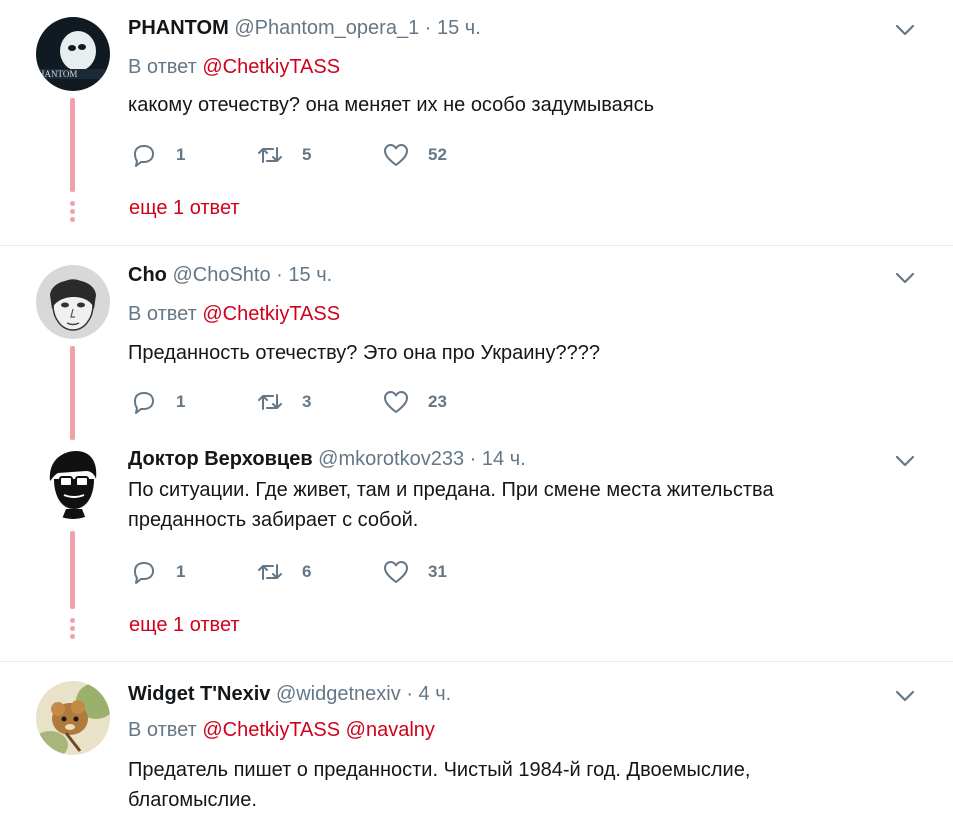 Image resolution: width=953 pixels, height=819 pixels. I want to click on like-button: 23, so click(414, 402).